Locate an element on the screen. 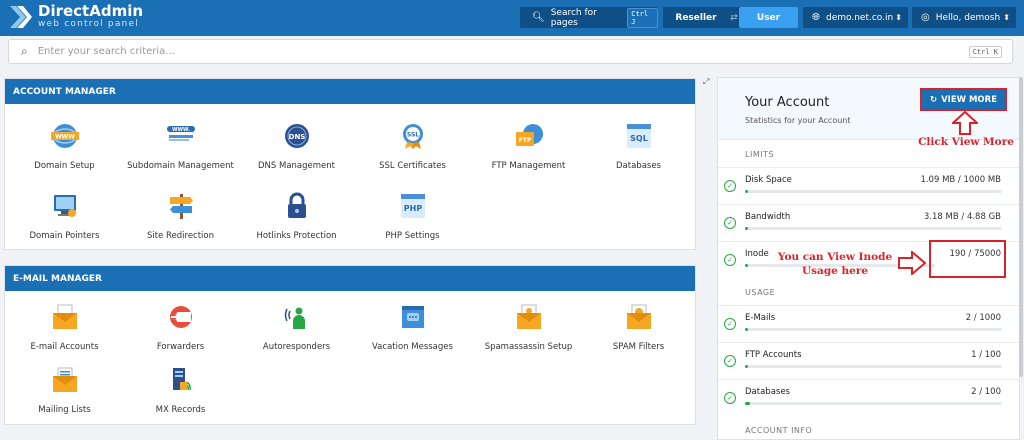 This screenshot has width=1024, height=440. ftp-management-item: FTP FTP Management is located at coordinates (528, 147).